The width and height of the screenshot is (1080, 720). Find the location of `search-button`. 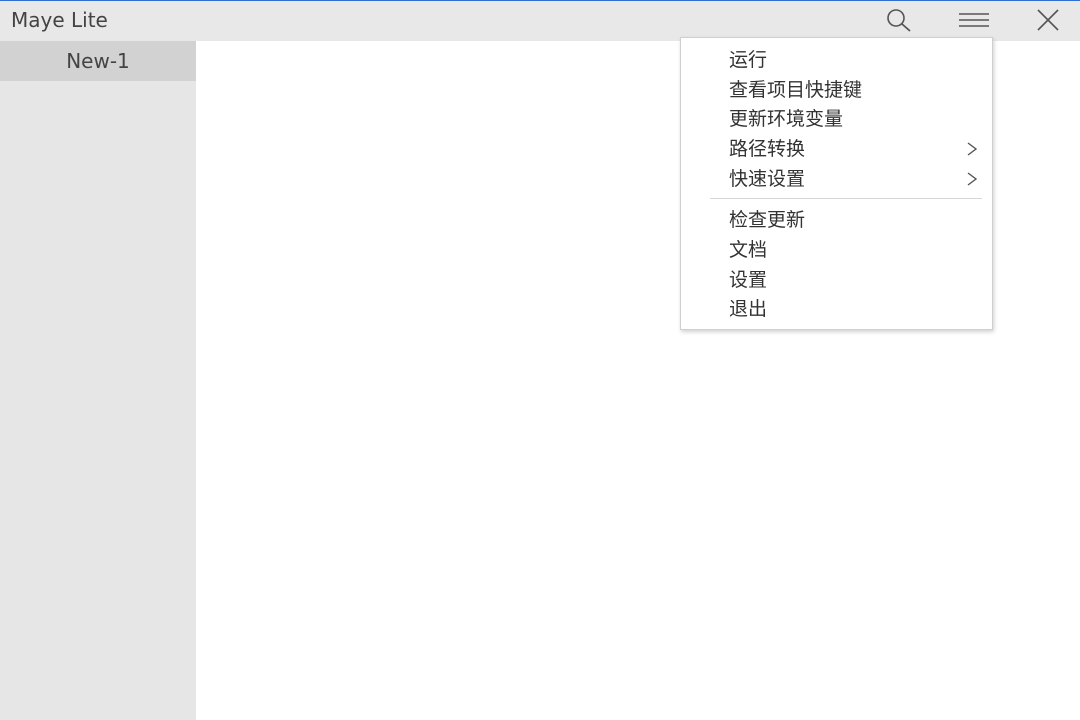

search-button is located at coordinates (899, 20).